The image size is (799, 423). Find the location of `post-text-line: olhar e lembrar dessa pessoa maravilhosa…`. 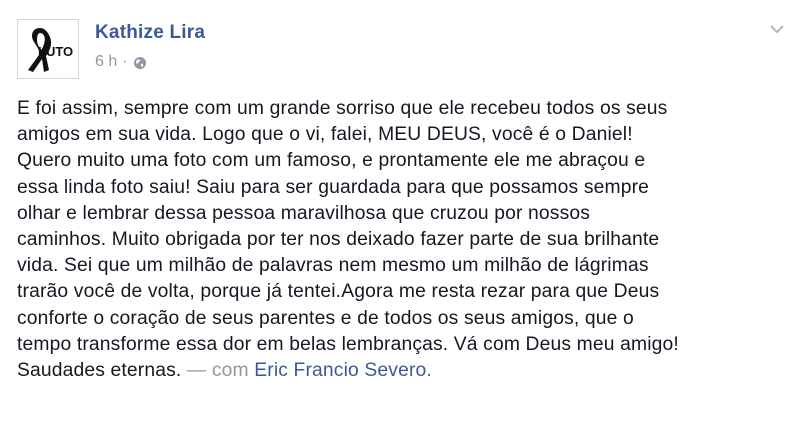

post-text-line: olhar e lembrar dessa pessoa maravilhosa… is located at coordinates (304, 213).